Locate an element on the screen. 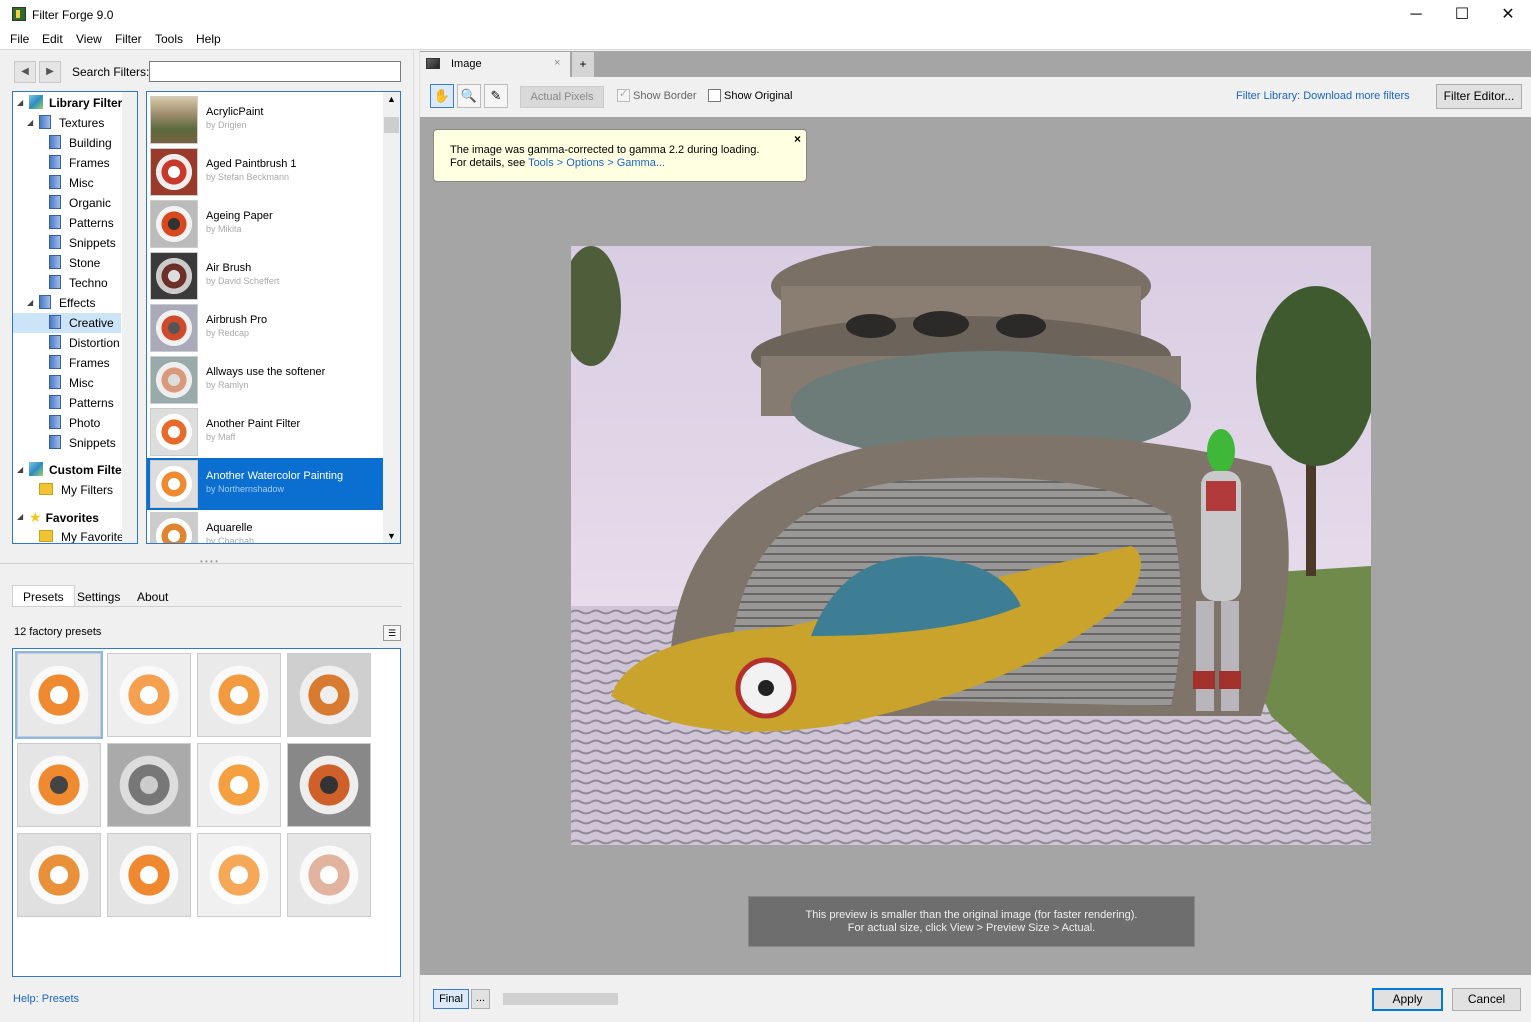 The image size is (1531, 1022). tree-custom-filters: ◢ Custom Filters is located at coordinates (75, 470).